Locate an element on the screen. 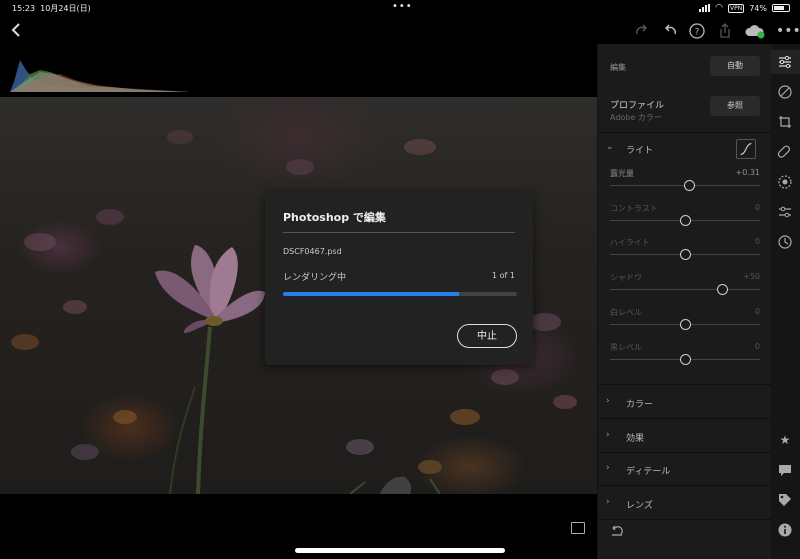  cancel-button: 中止 is located at coordinates (487, 336).